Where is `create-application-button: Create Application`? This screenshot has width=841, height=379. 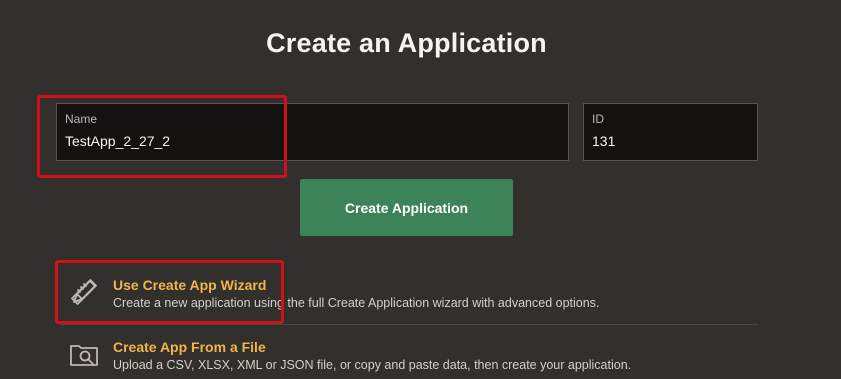 create-application-button: Create Application is located at coordinates (406, 207).